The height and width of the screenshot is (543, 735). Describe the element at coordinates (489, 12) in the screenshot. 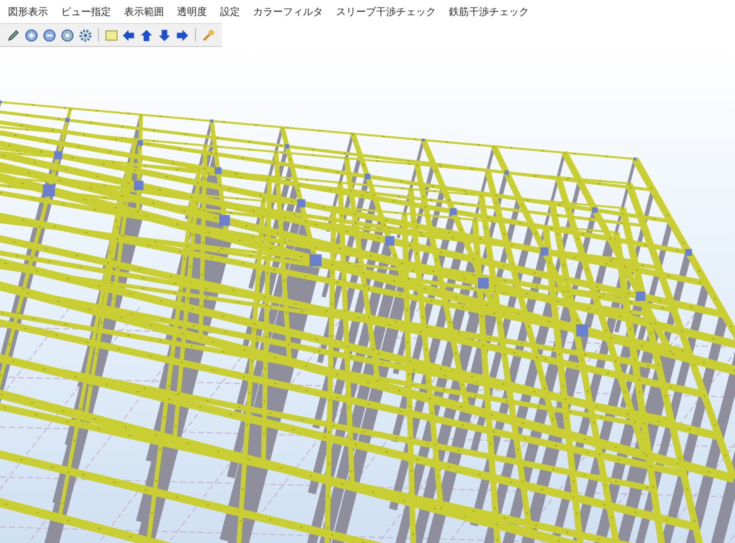

I see `menu-item: 鉄筋干渉チェック` at that location.